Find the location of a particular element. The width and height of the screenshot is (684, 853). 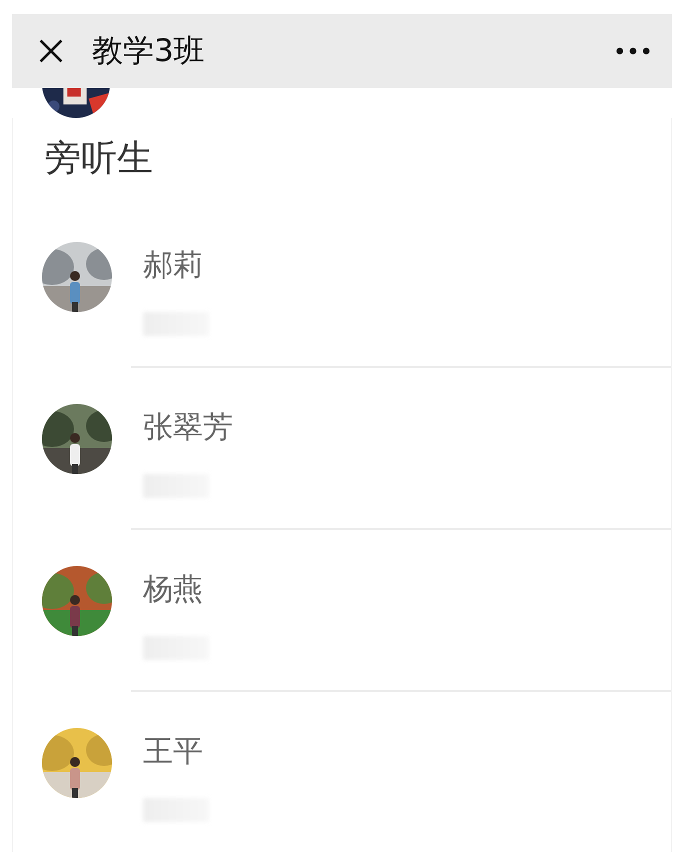

close-icon is located at coordinates (51, 51).